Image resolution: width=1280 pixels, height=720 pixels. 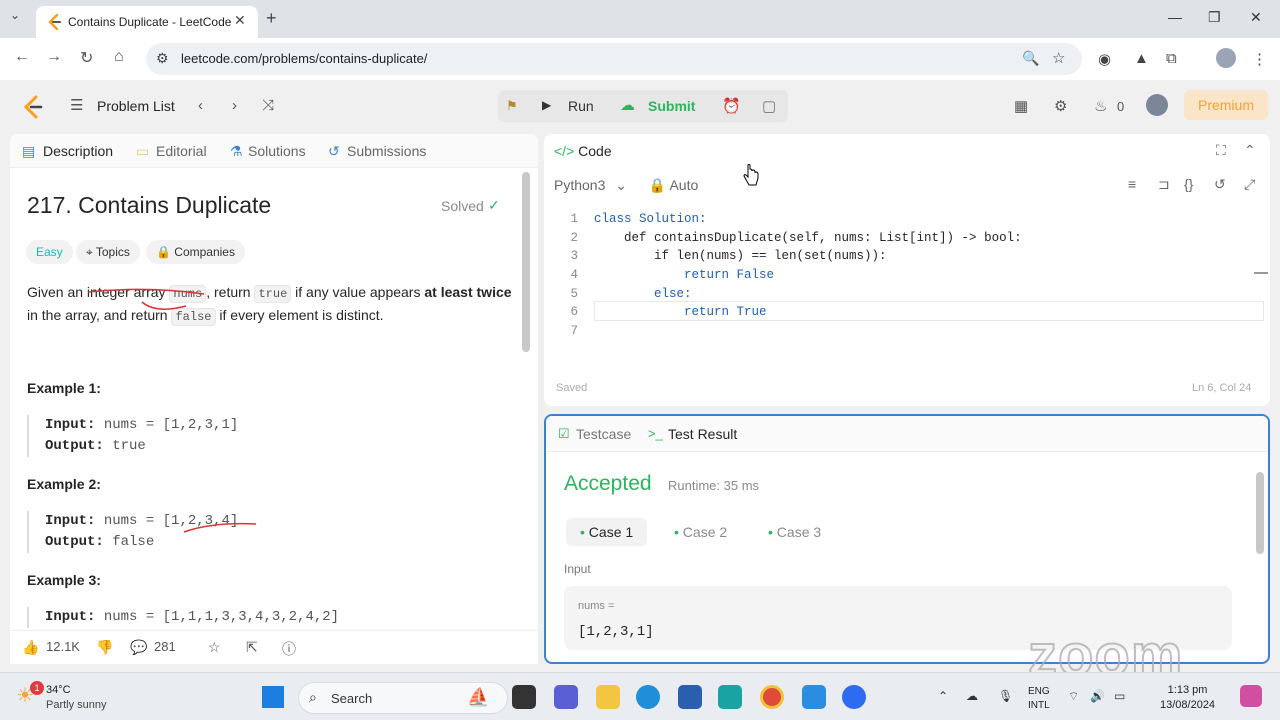 I want to click on close-window-icon: ✕, so click(x=1256, y=17).